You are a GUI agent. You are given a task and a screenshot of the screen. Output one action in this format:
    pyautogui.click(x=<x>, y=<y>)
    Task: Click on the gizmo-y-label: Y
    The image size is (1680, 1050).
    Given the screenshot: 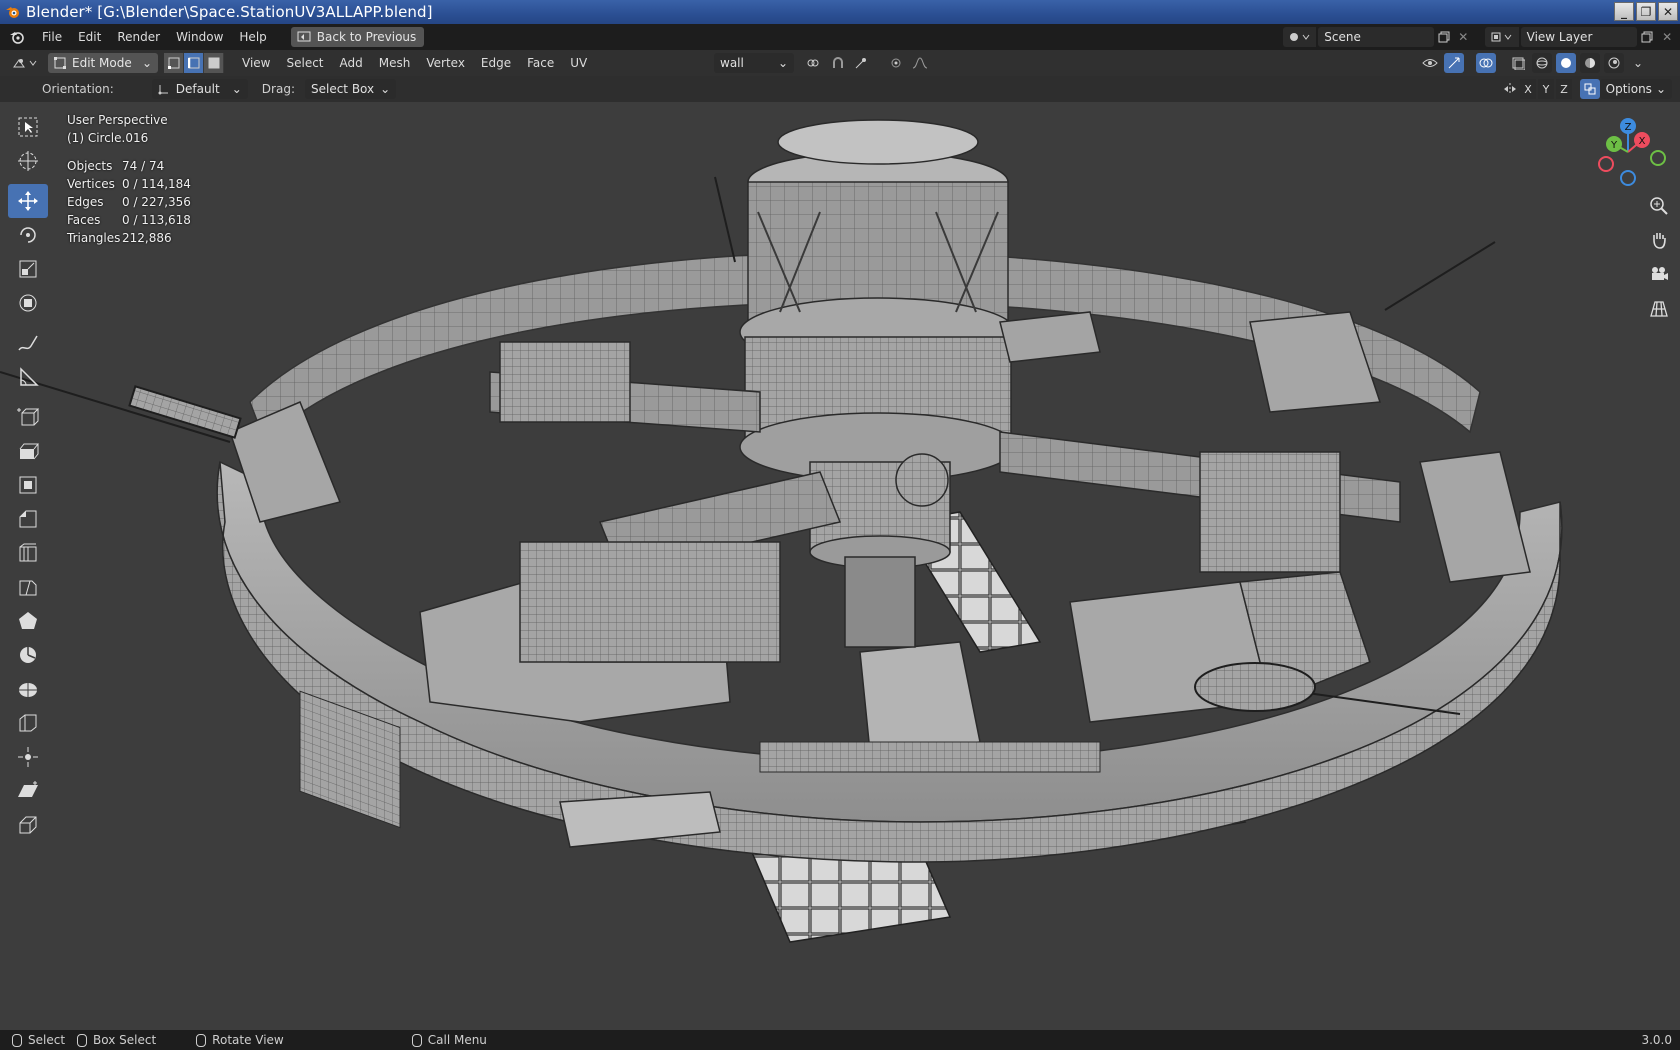 What is the action you would take?
    pyautogui.click(x=1614, y=145)
    